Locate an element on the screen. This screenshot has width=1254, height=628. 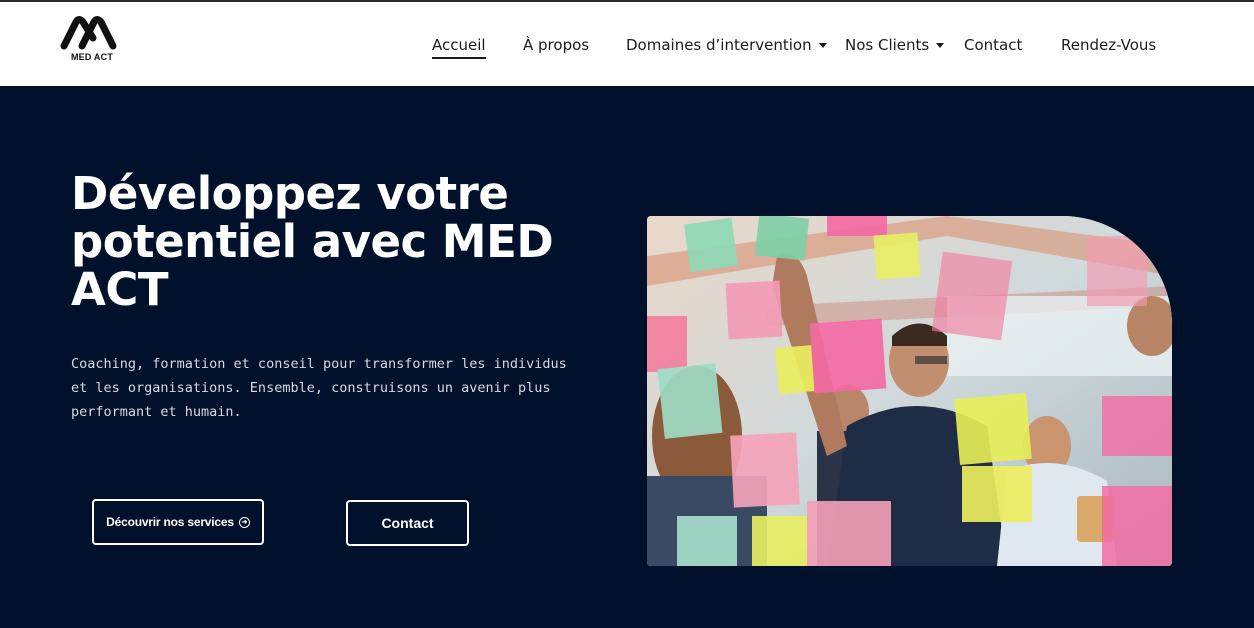
nav-label: Domaines d’intervention is located at coordinates (719, 45).